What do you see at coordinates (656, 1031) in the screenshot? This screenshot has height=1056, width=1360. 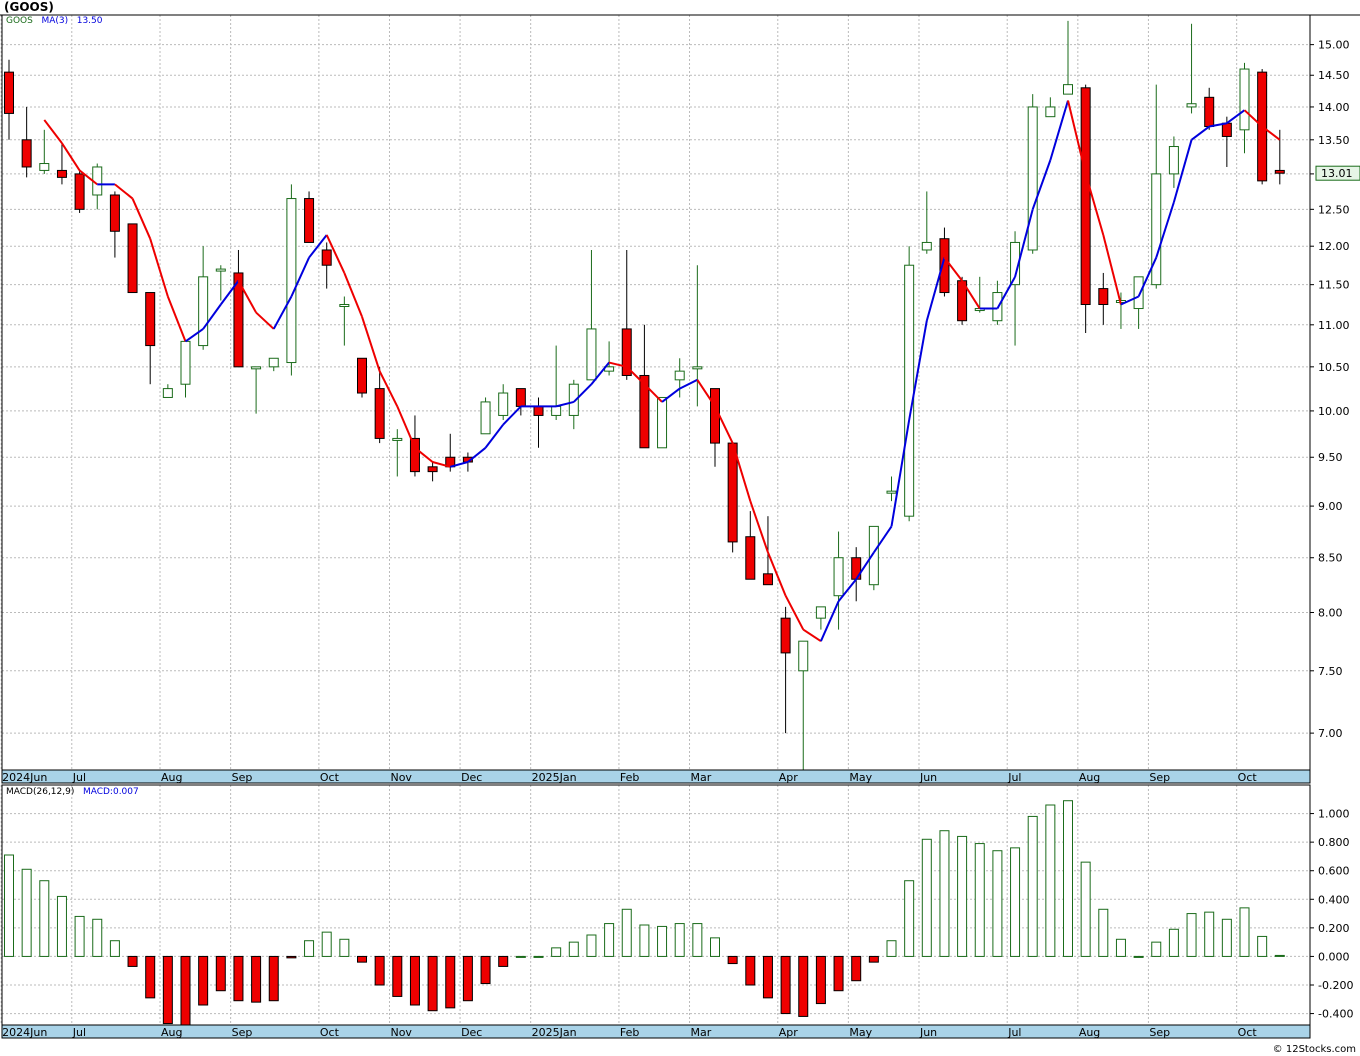 I see `macd-x-axis-band` at bounding box center [656, 1031].